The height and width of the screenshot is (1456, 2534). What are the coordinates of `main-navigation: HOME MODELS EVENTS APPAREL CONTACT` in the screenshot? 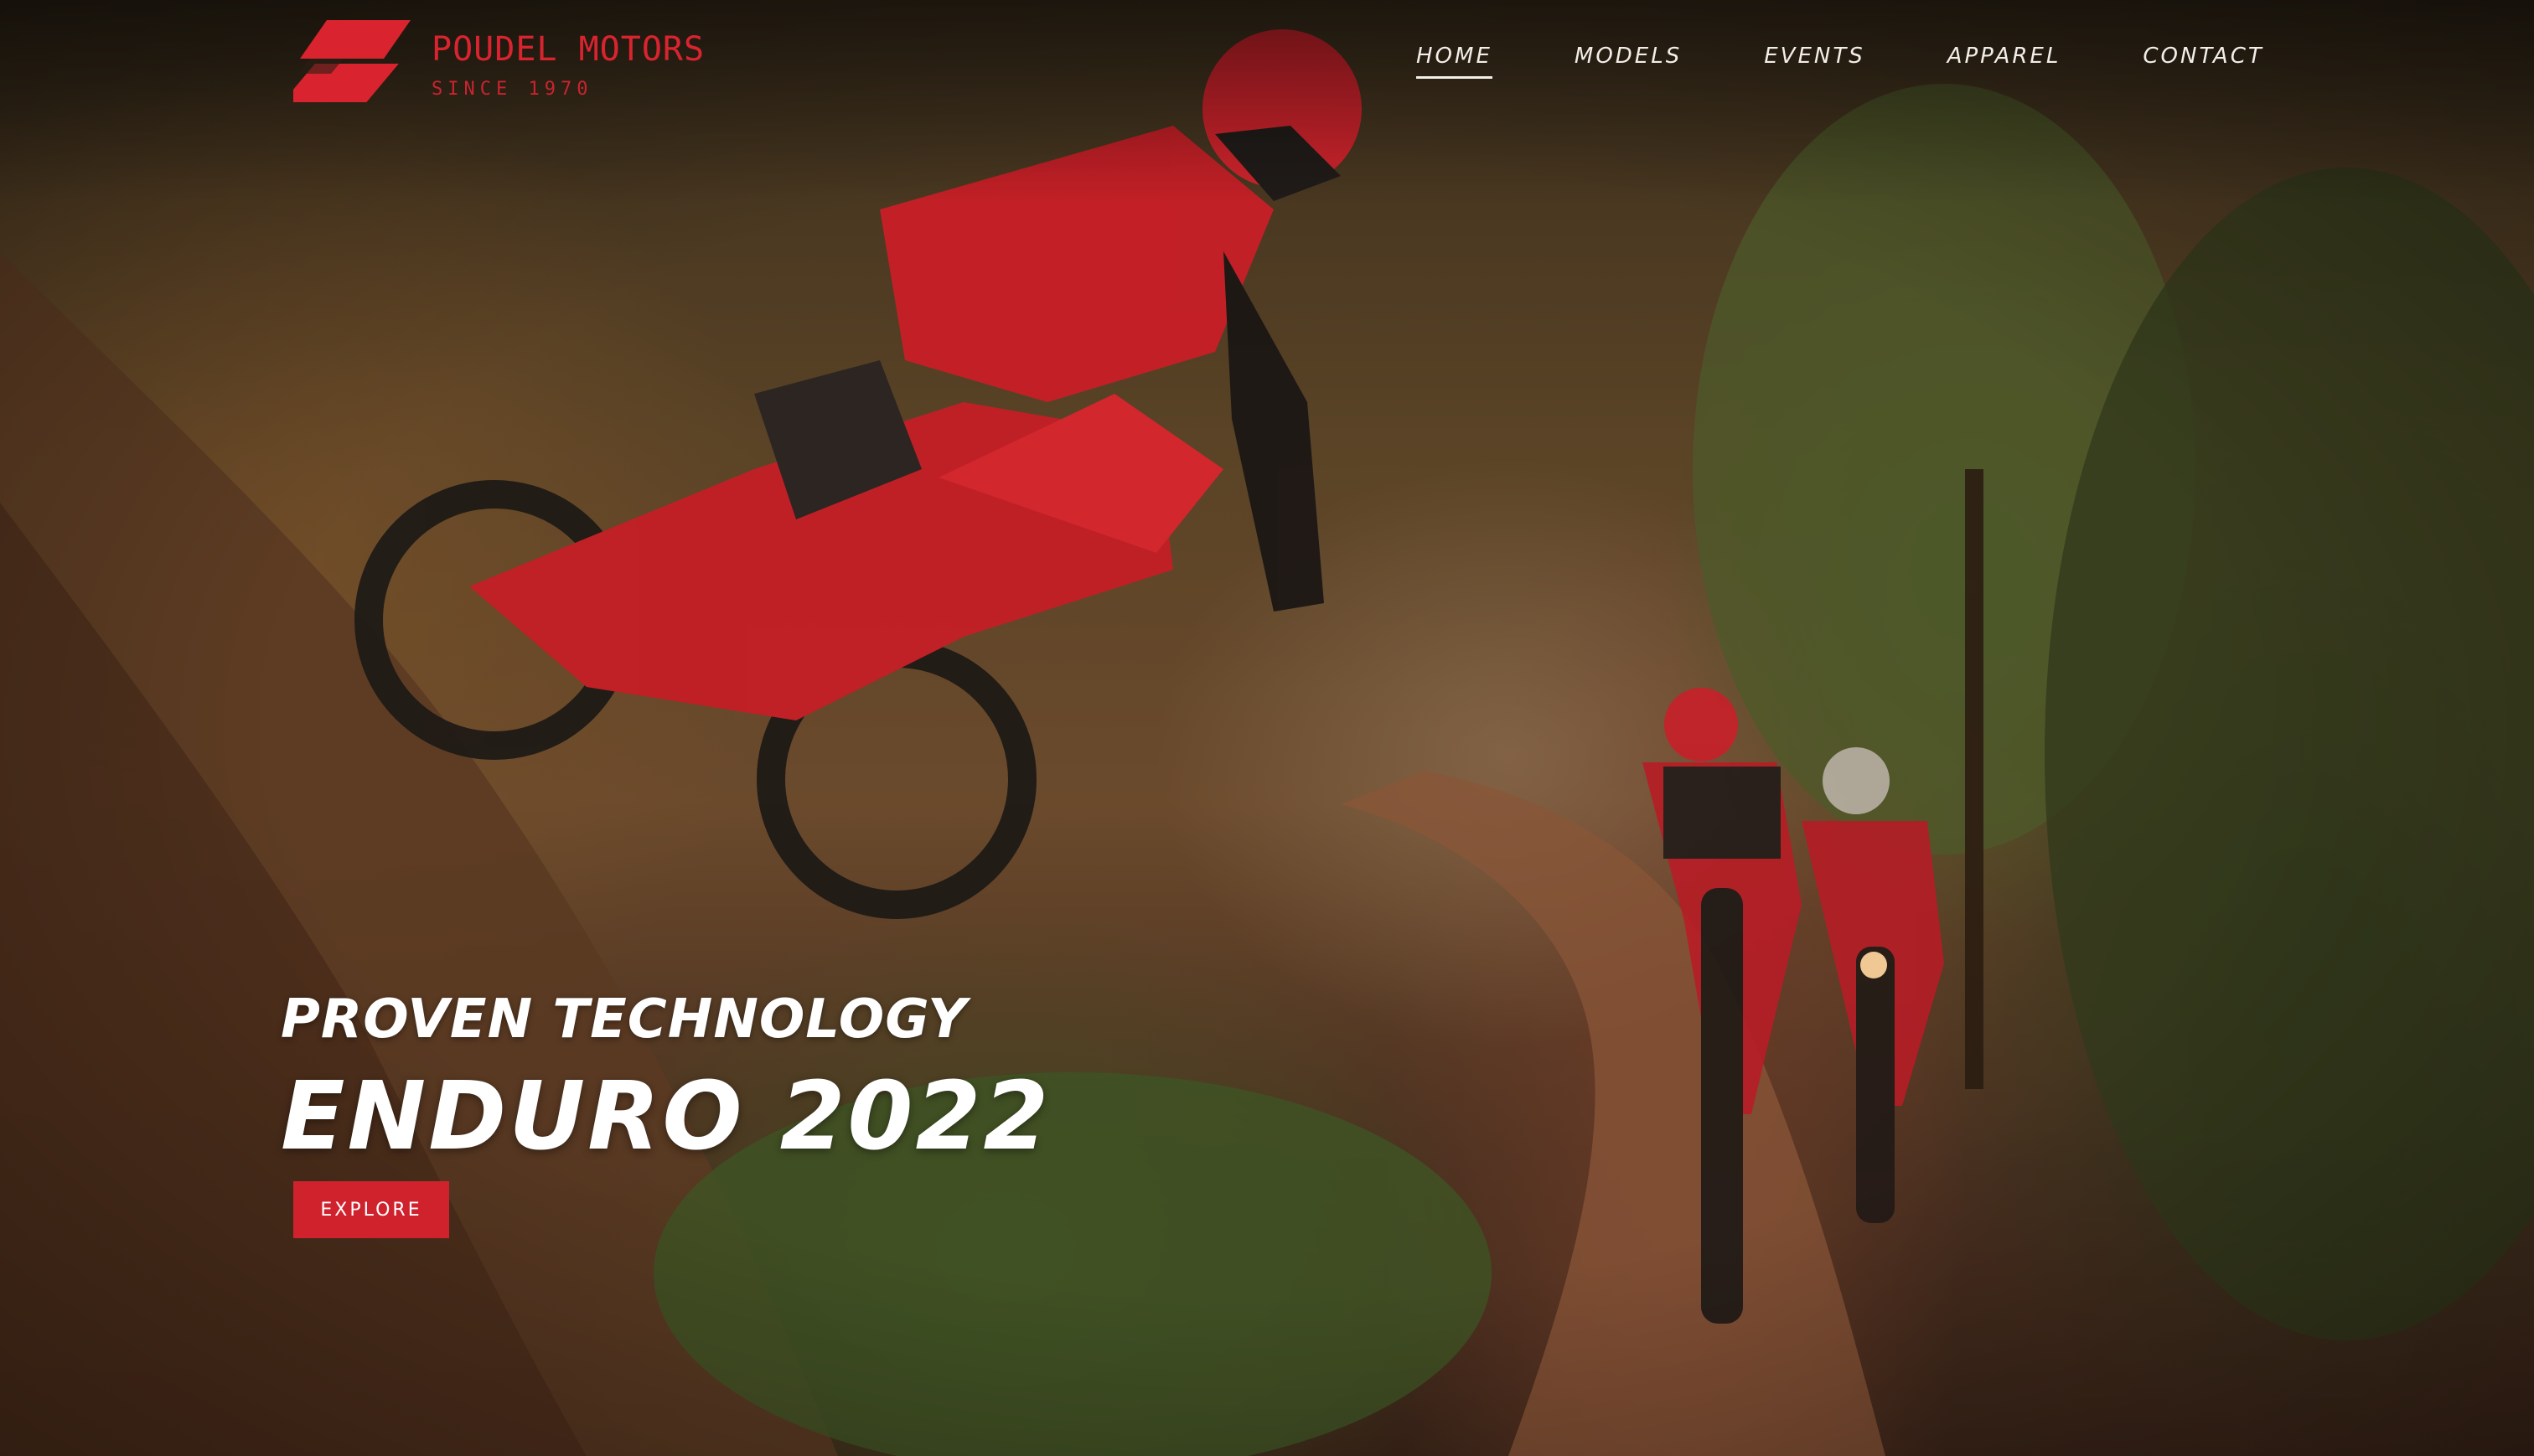 It's located at (1840, 61).